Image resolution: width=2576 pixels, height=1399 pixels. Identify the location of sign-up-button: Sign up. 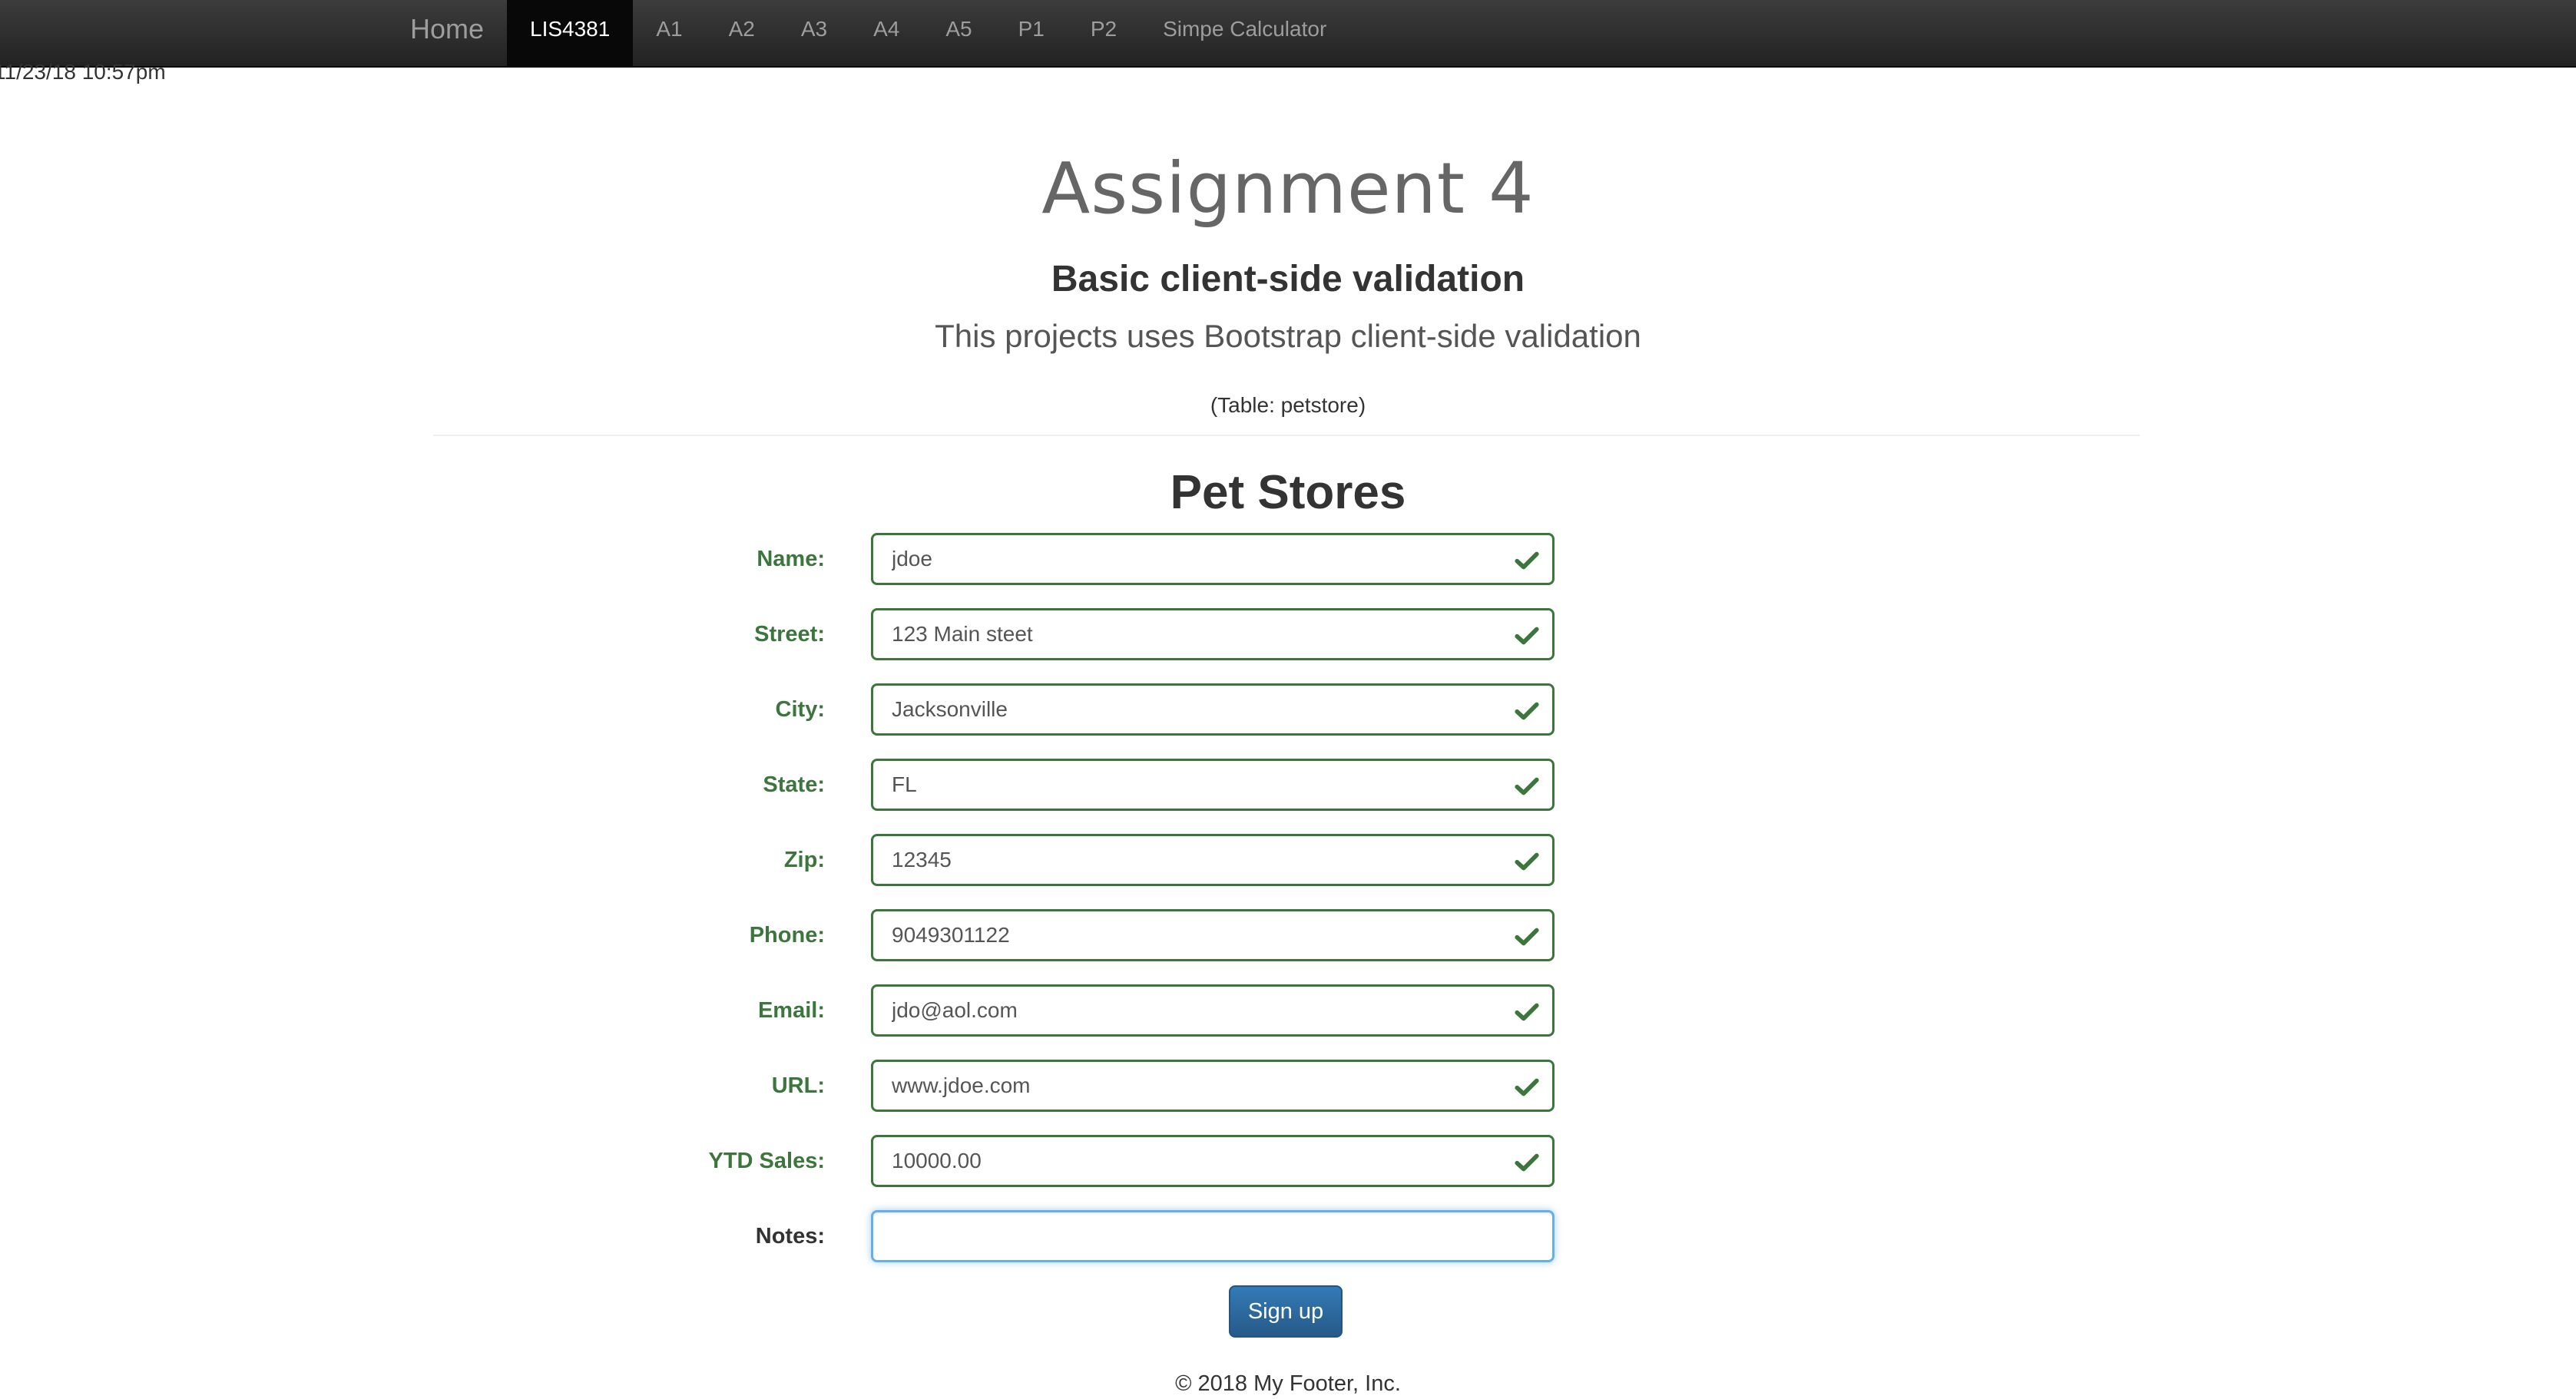
(1286, 1311).